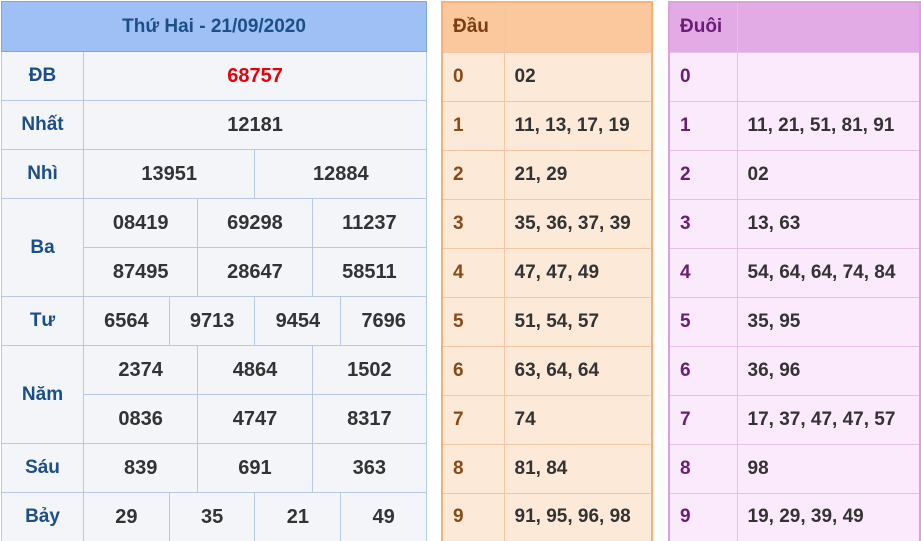 The width and height of the screenshot is (921, 541). Describe the element at coordinates (578, 272) in the screenshot. I see `dau-values: 47, 47, 49` at that location.